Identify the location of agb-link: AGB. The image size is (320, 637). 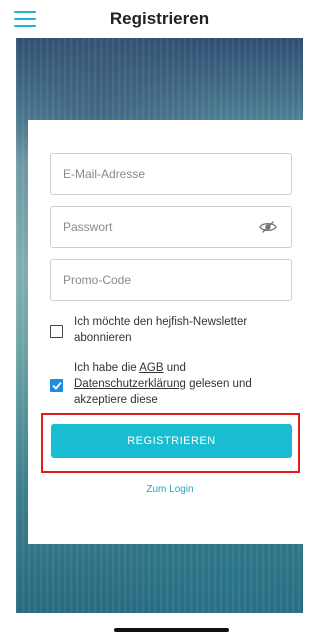
(151, 368).